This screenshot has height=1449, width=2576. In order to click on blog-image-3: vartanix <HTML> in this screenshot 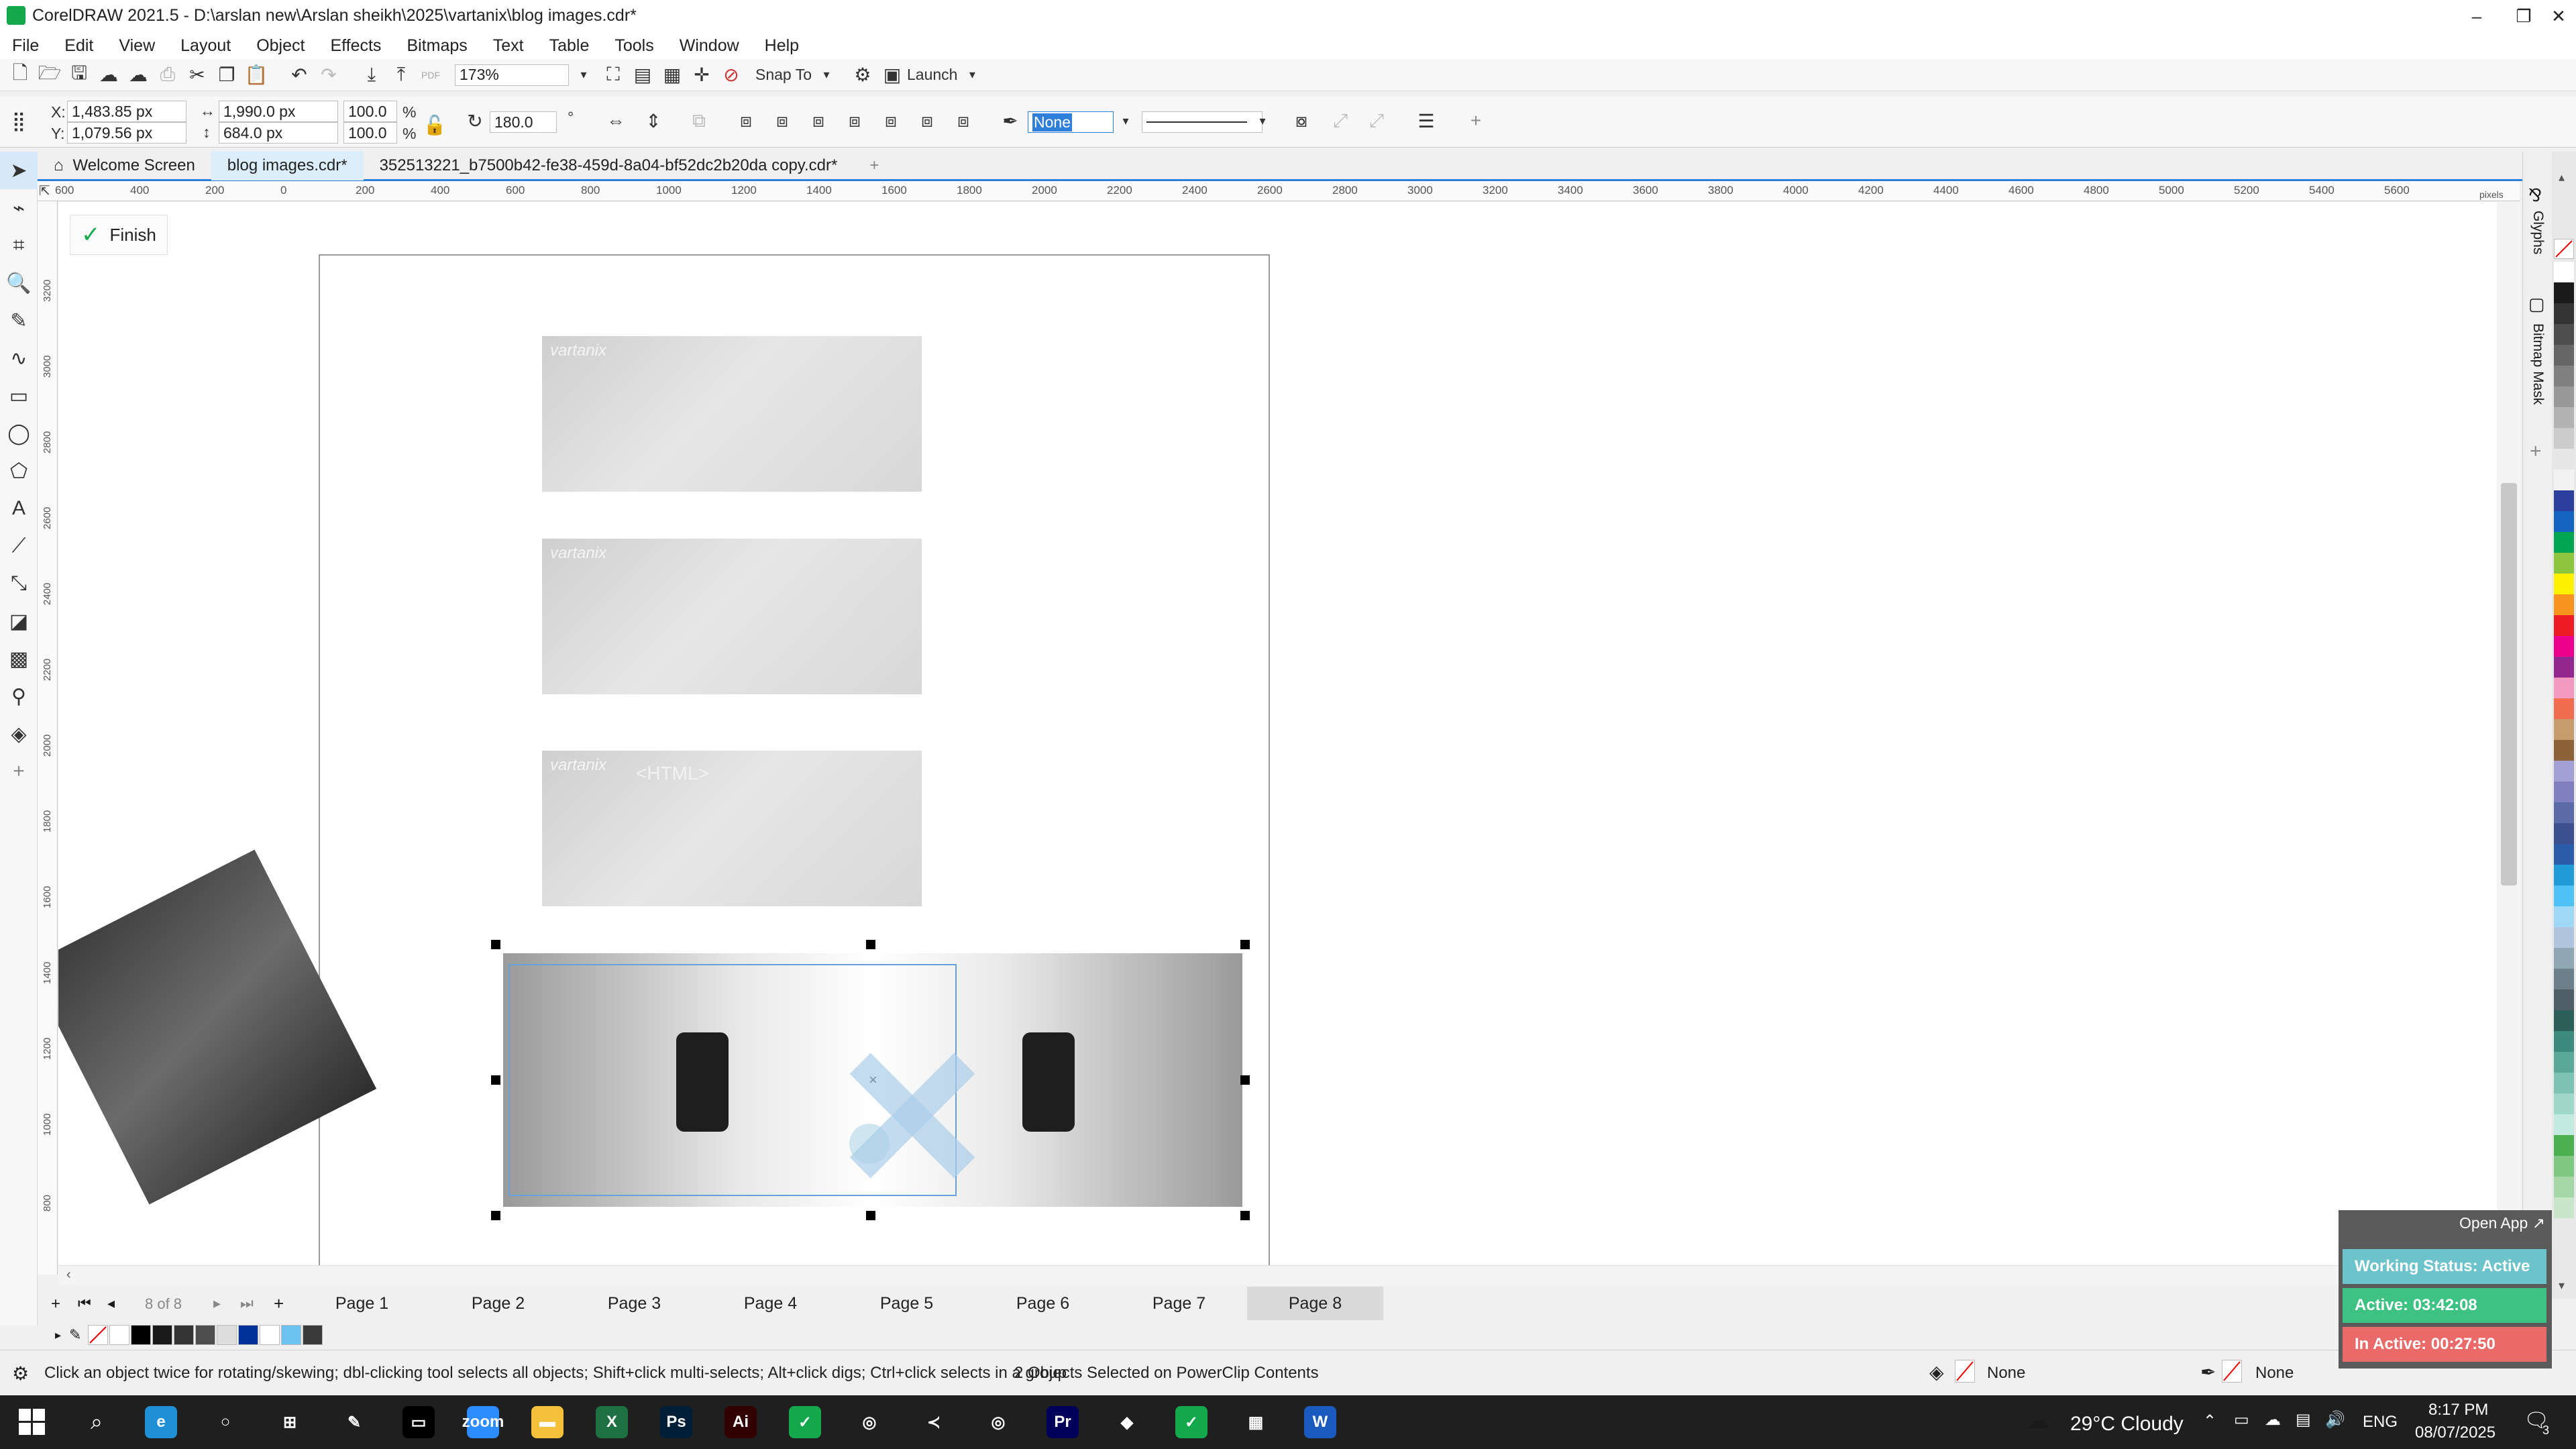, I will do `click(732, 828)`.